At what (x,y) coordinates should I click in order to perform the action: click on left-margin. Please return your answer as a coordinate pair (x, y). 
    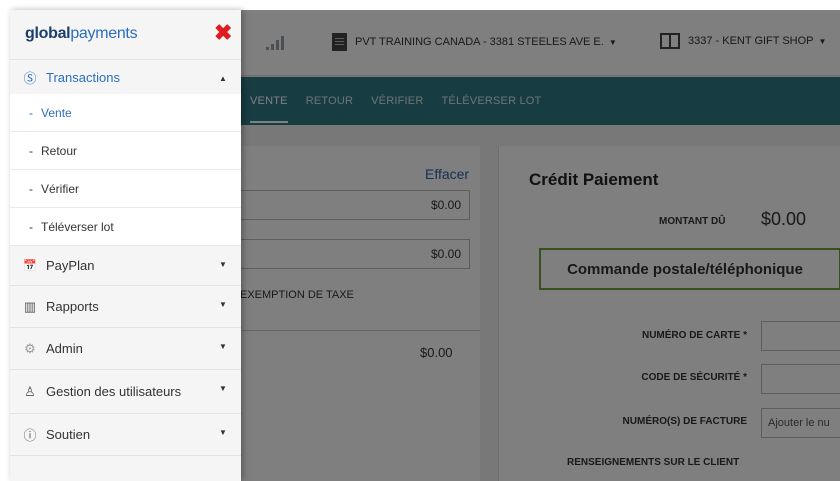
    Looking at the image, I should click on (5, 240).